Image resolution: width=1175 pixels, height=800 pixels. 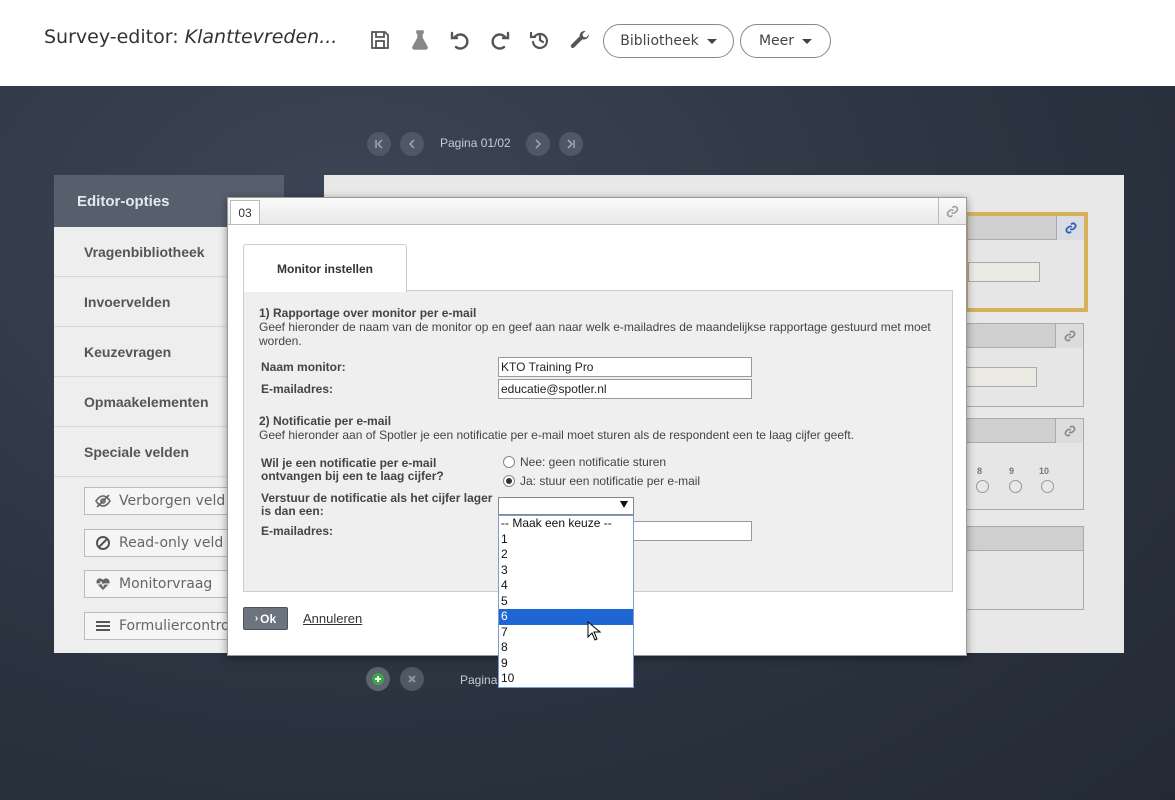 What do you see at coordinates (566, 586) in the screenshot?
I see `dropdown-option: 4` at bounding box center [566, 586].